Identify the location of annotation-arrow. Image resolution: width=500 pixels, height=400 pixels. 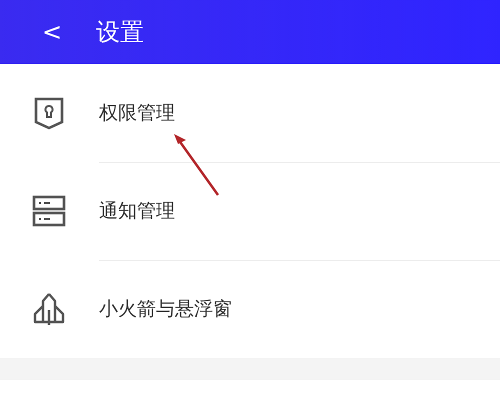
(197, 165).